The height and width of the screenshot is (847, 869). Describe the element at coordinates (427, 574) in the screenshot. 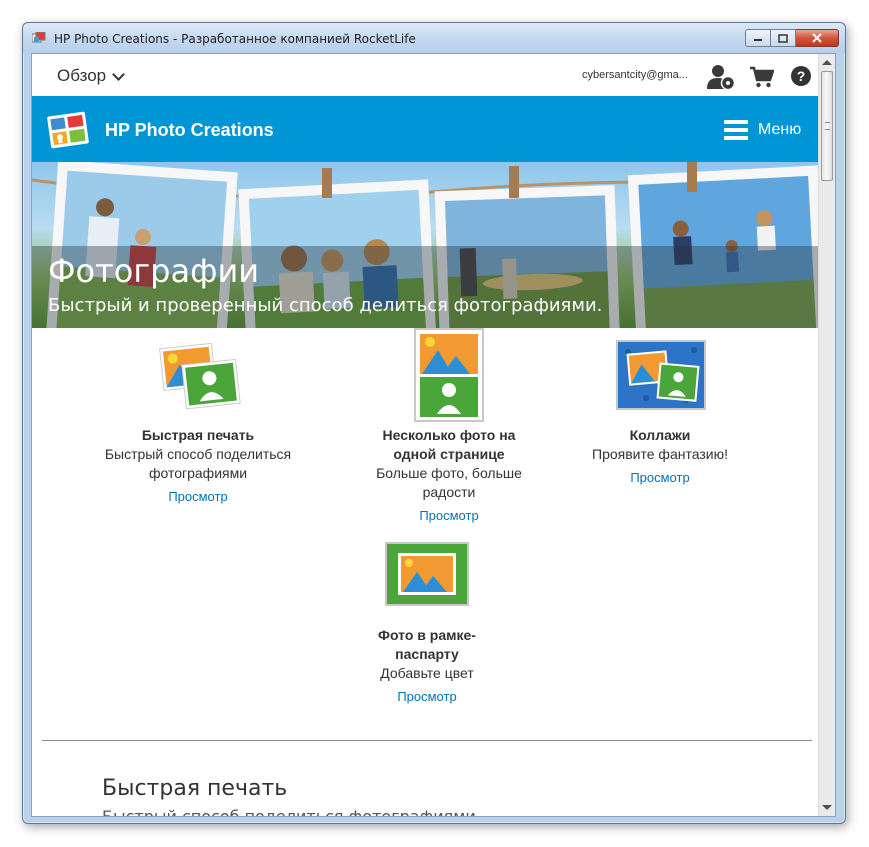

I see `matted-photo-thumbnail` at that location.